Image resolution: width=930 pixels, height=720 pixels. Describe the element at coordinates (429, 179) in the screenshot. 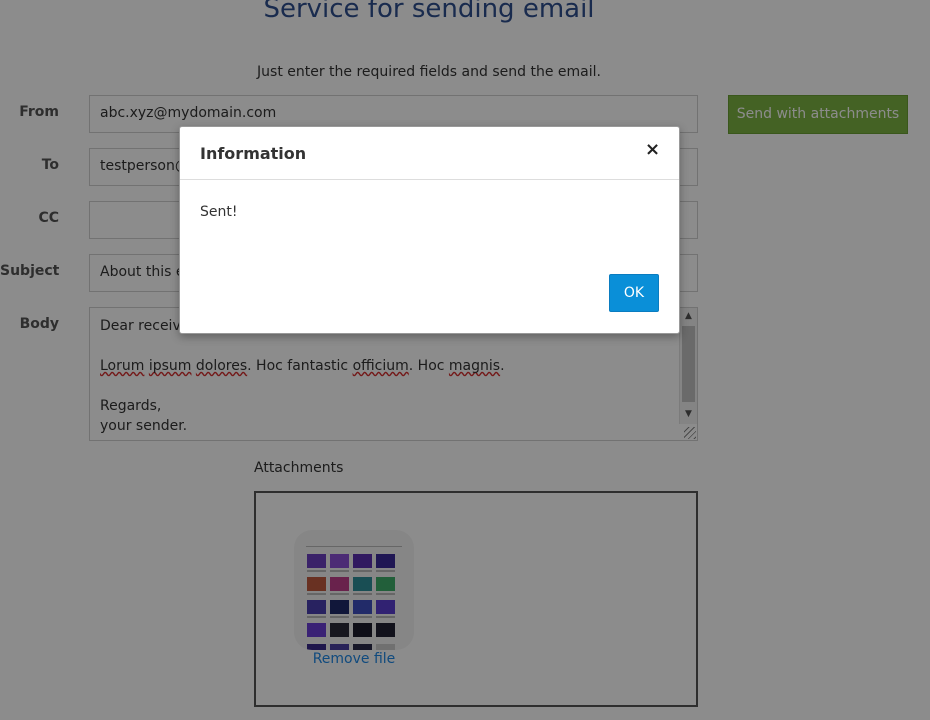

I see `dialog-divider` at that location.